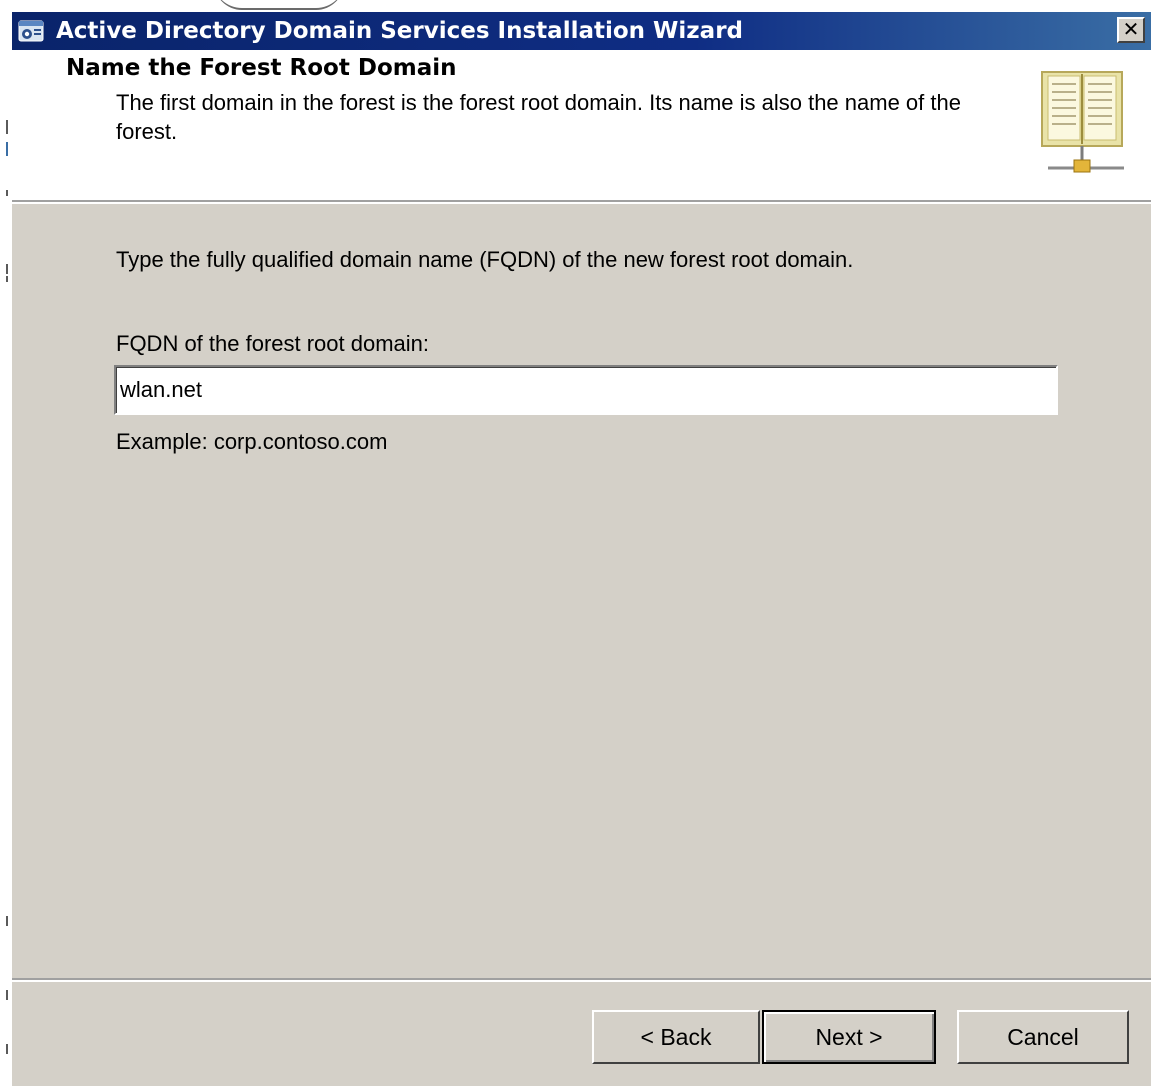 This screenshot has height=1086, width=1151. I want to click on close-button: ✕, so click(1131, 30).